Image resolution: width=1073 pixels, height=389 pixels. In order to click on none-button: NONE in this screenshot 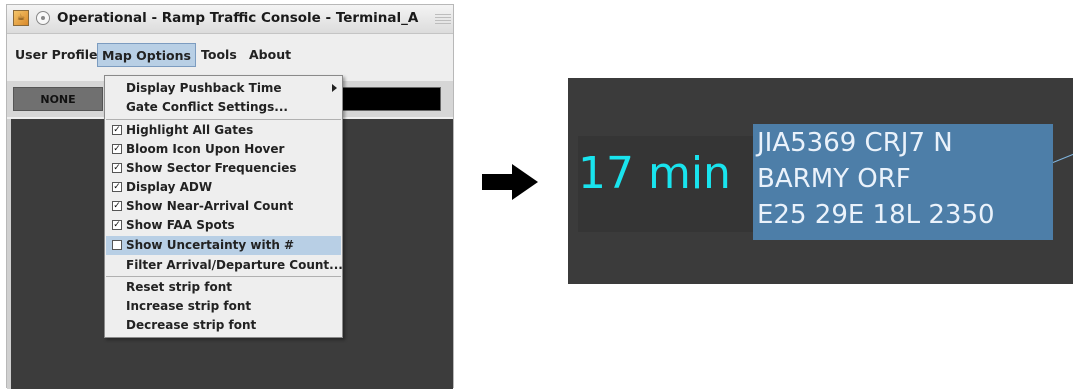, I will do `click(58, 99)`.